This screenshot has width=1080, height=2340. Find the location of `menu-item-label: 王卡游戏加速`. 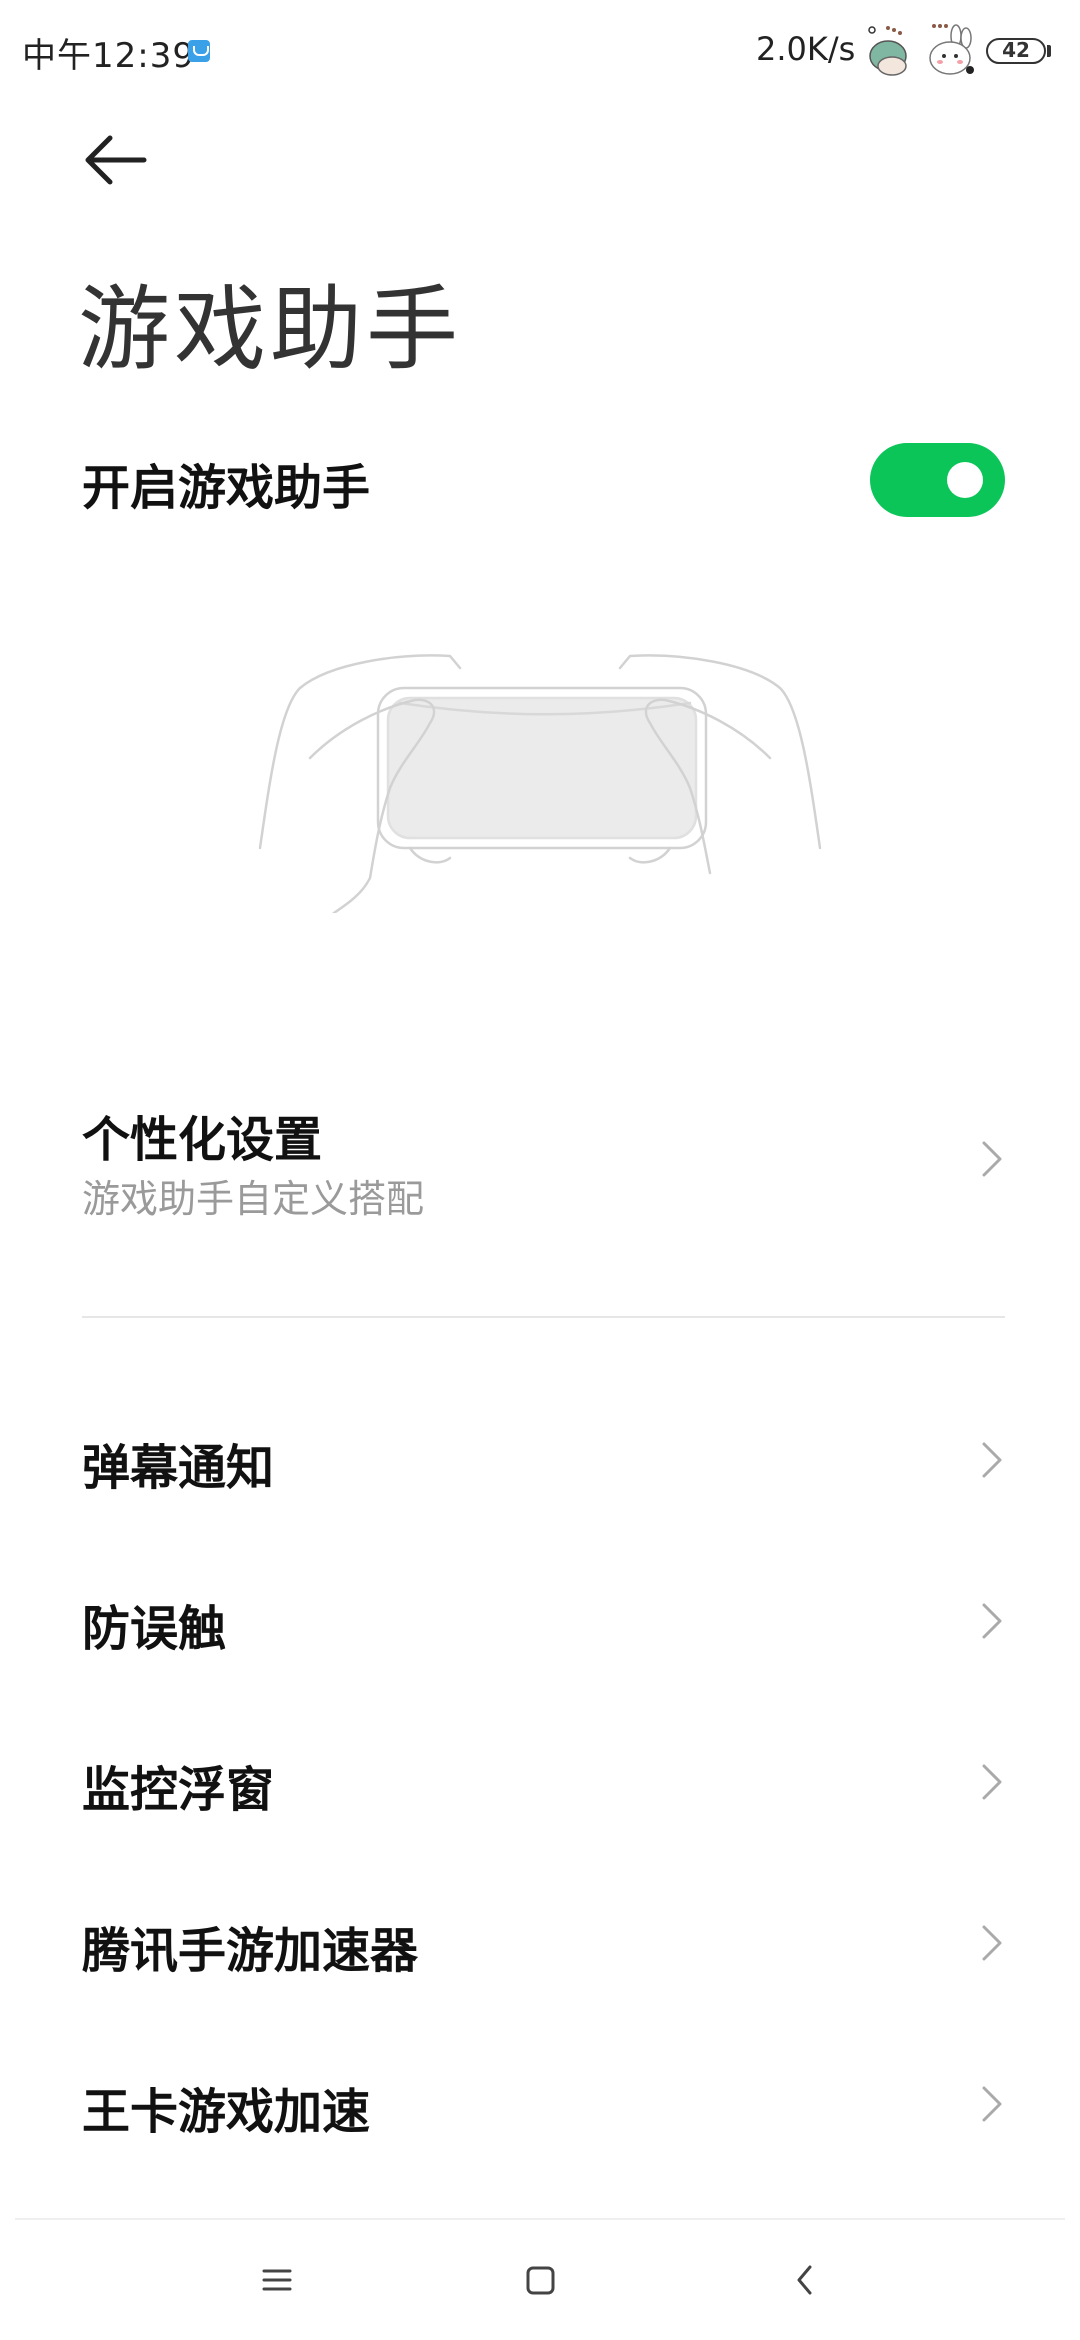

menu-item-label: 王卡游戏加速 is located at coordinates (226, 2112).